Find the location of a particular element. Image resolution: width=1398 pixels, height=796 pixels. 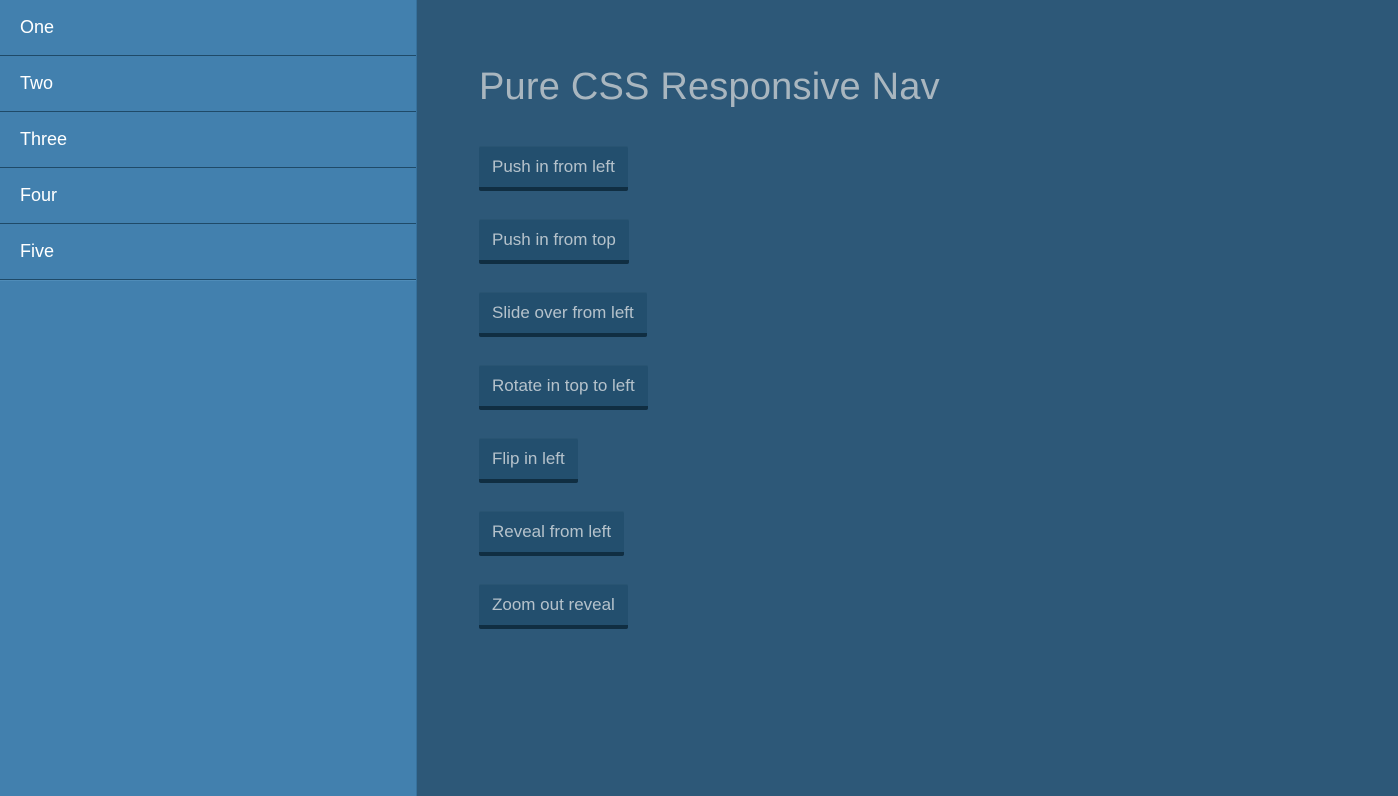

sidebar-item-label: Four is located at coordinates (208, 195).